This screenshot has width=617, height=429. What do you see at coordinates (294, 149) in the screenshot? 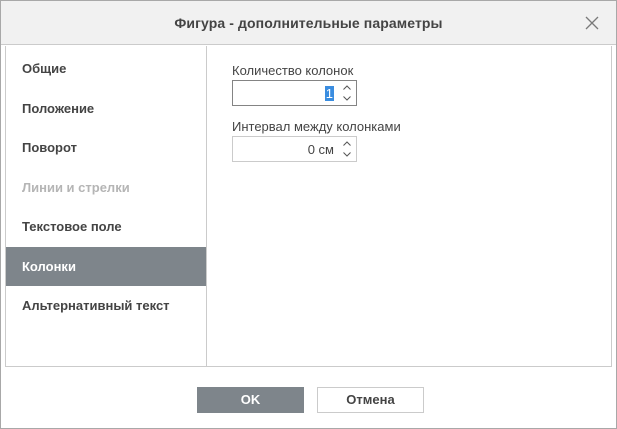
I see `column-spacing-spinner: 0 см` at bounding box center [294, 149].